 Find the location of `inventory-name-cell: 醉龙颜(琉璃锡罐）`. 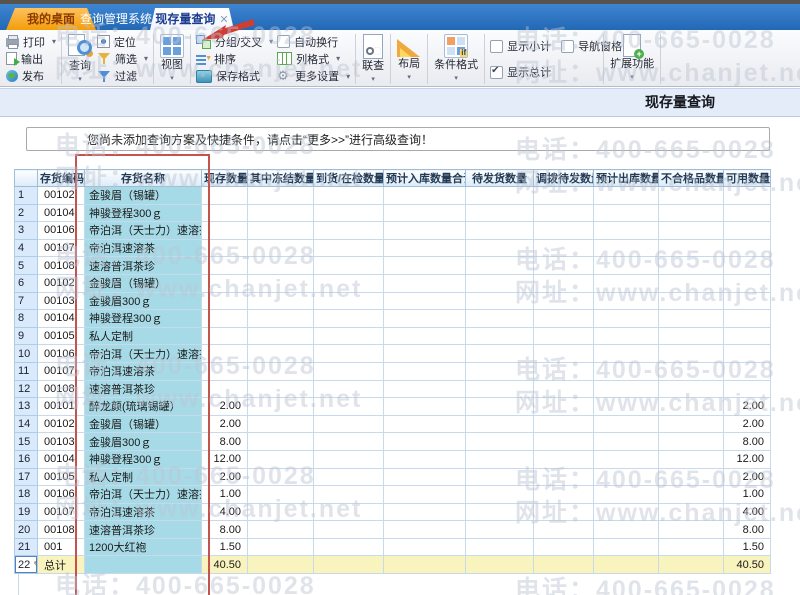

inventory-name-cell: 醉龙颜(琉璃锡罐） is located at coordinates (143, 406).